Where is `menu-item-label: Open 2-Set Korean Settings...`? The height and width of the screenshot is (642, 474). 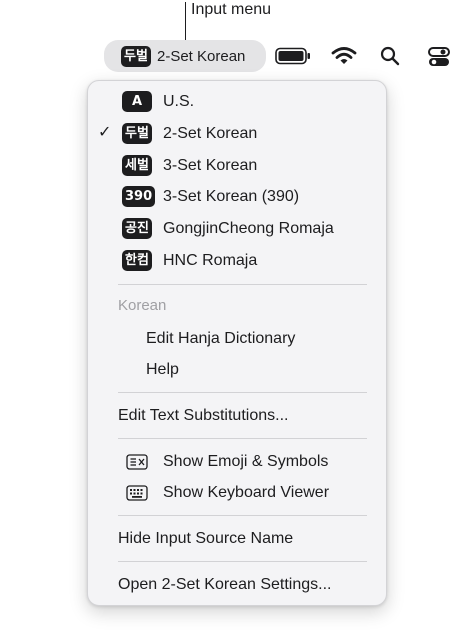
menu-item-label: Open 2-Set Korean Settings... is located at coordinates (225, 584).